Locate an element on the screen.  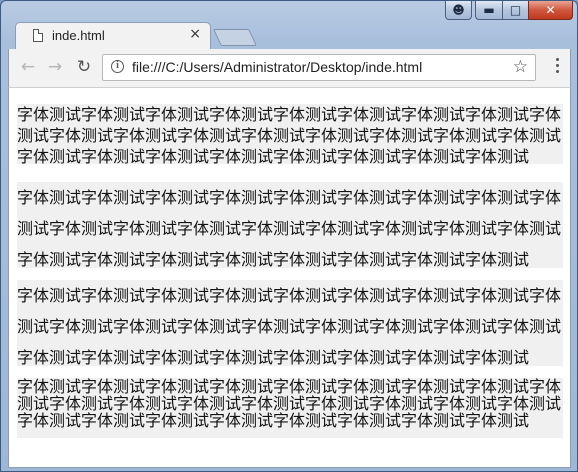
close-window-button: ✕ is located at coordinates (550, 10).